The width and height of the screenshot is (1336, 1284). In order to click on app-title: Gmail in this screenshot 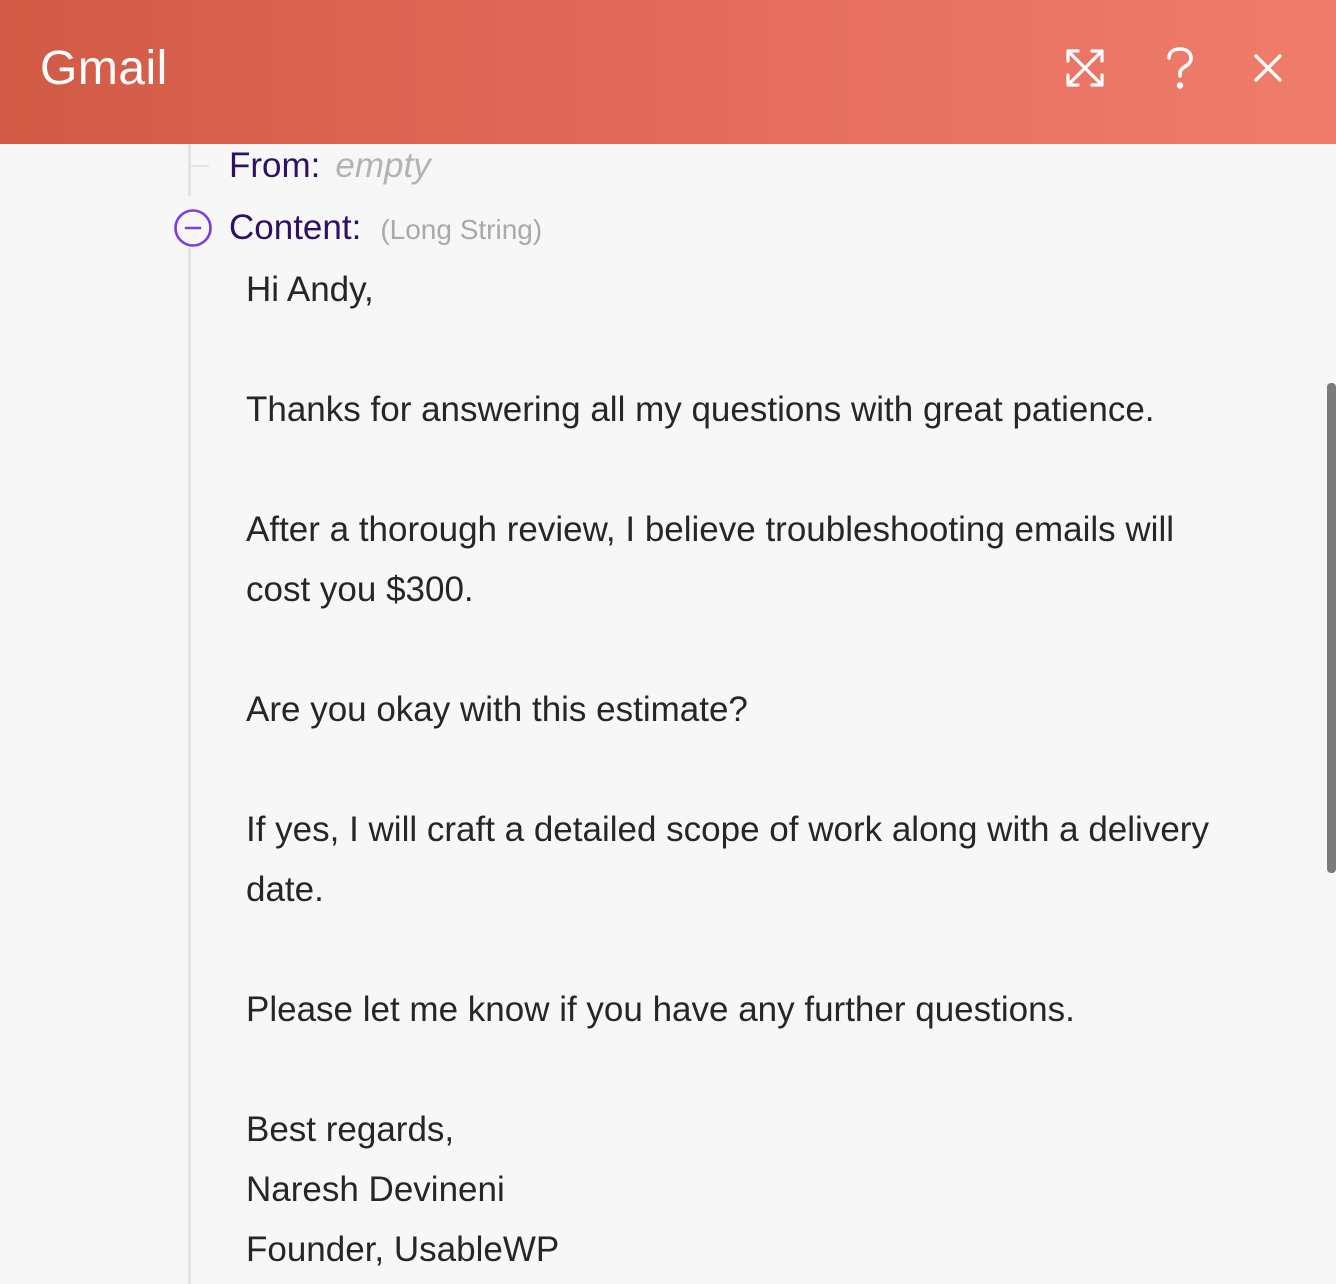, I will do `click(104, 68)`.